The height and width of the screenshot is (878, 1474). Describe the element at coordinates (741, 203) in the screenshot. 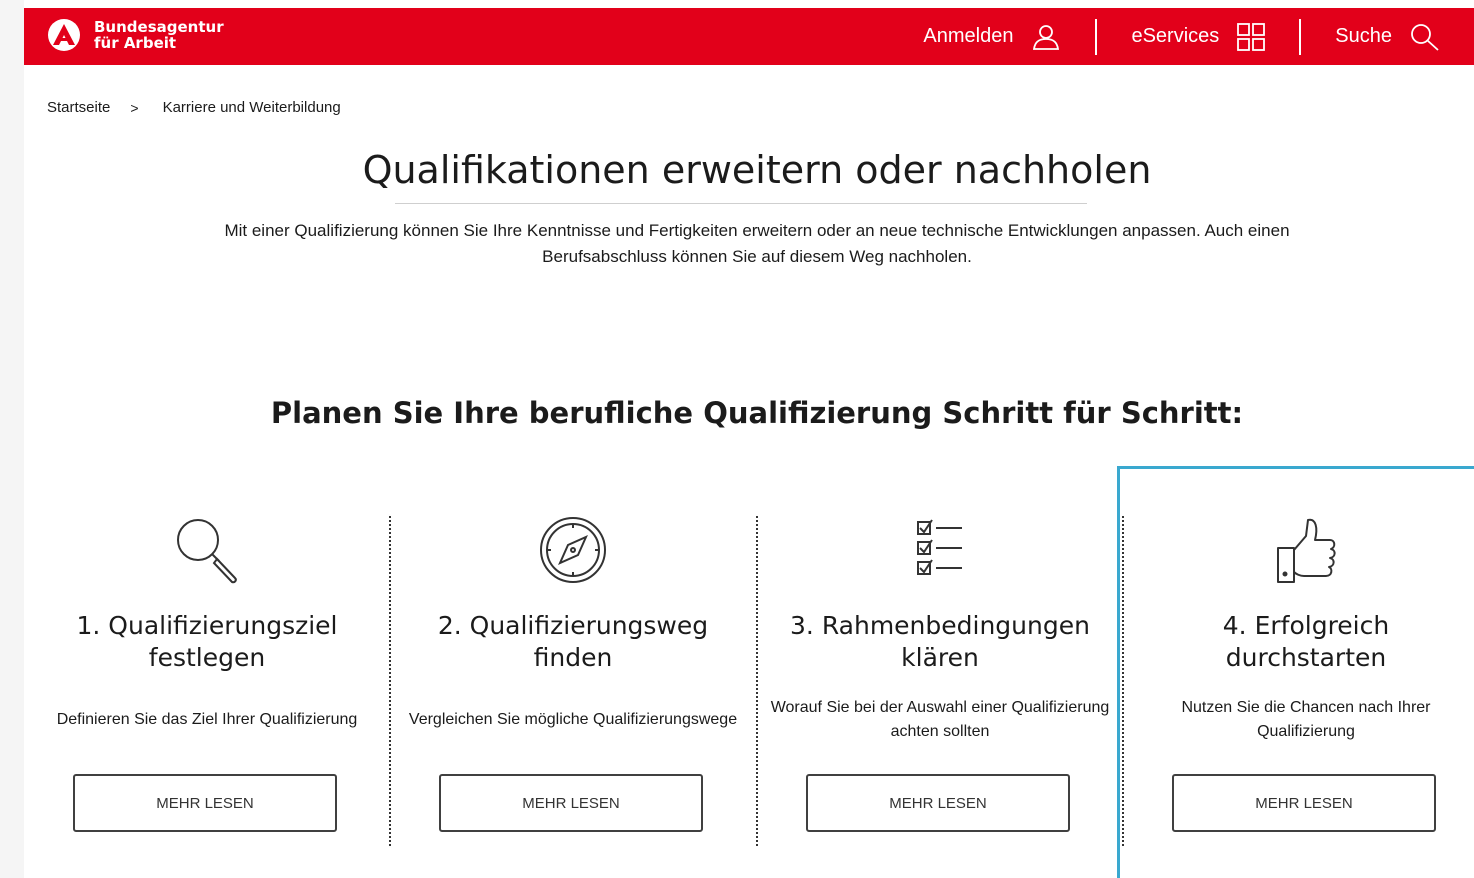

I see `title-underline` at that location.